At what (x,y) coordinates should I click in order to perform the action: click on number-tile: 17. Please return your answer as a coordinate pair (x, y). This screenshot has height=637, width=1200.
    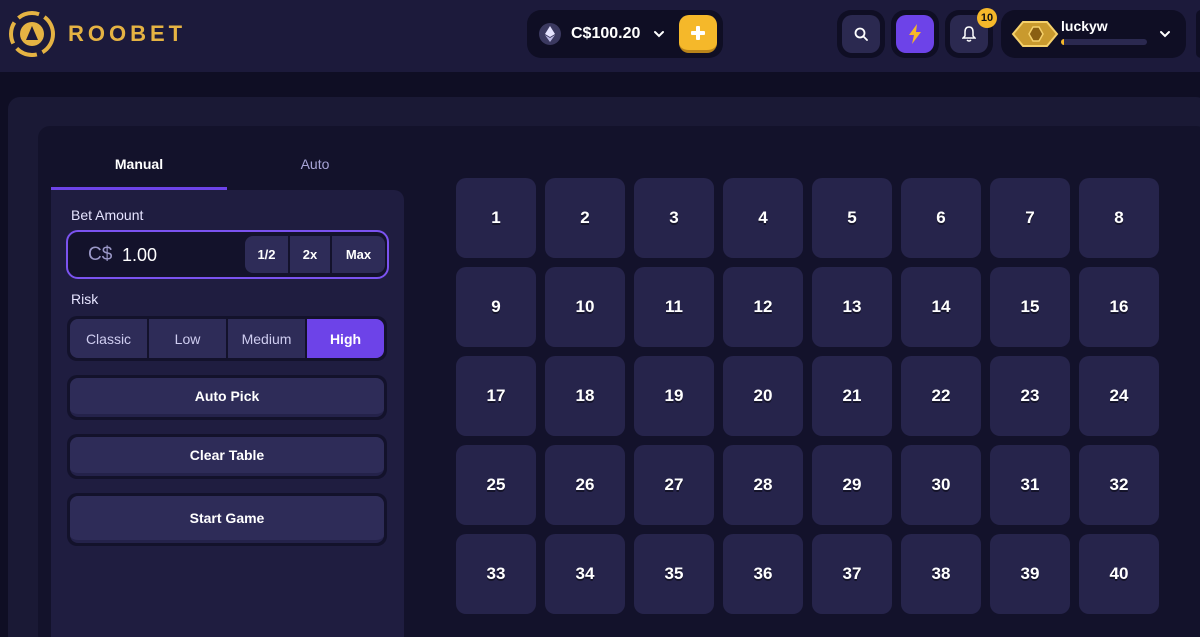
    Looking at the image, I should click on (496, 396).